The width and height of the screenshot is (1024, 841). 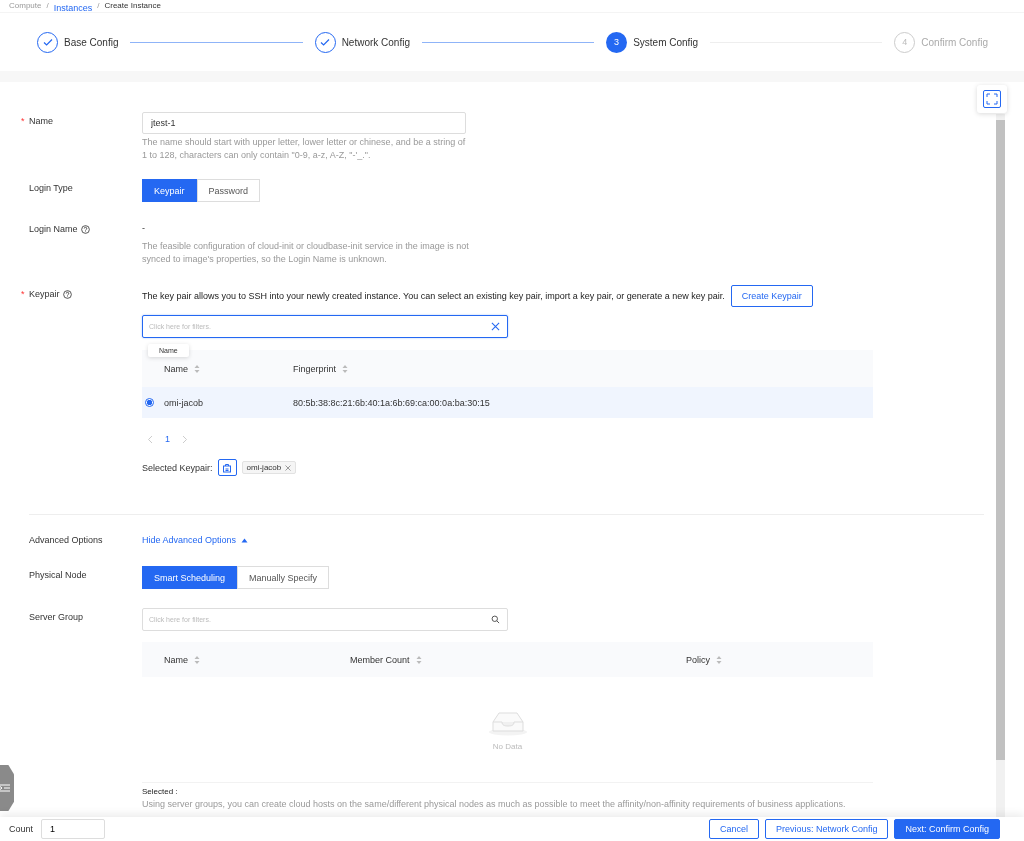 I want to click on field-hint: Using server groups, you can create cloud hosts on the same/different physical nodes as much as possible to meet the affinity/non-affinity requirements of business applications., so click(x=494, y=804).